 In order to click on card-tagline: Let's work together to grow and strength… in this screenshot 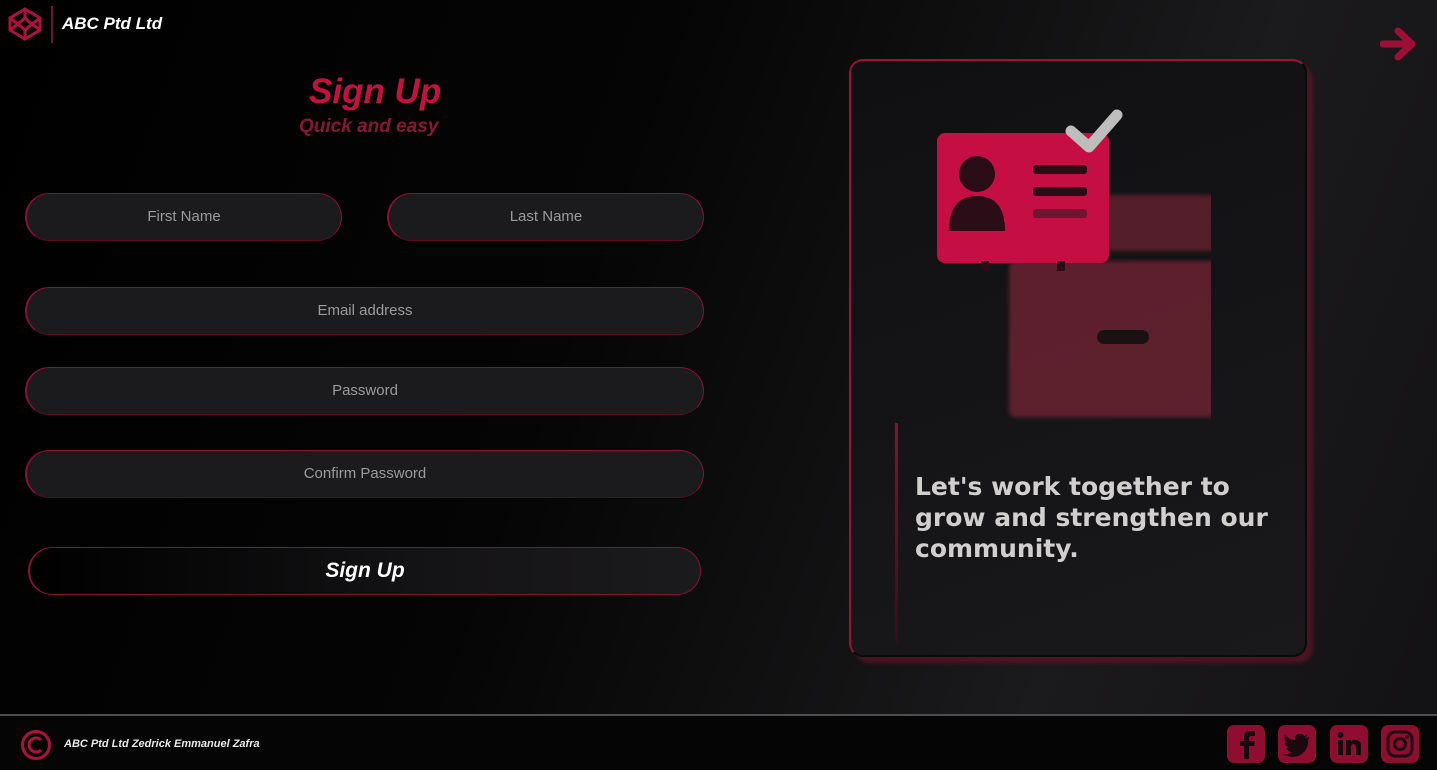, I will do `click(1091, 517)`.